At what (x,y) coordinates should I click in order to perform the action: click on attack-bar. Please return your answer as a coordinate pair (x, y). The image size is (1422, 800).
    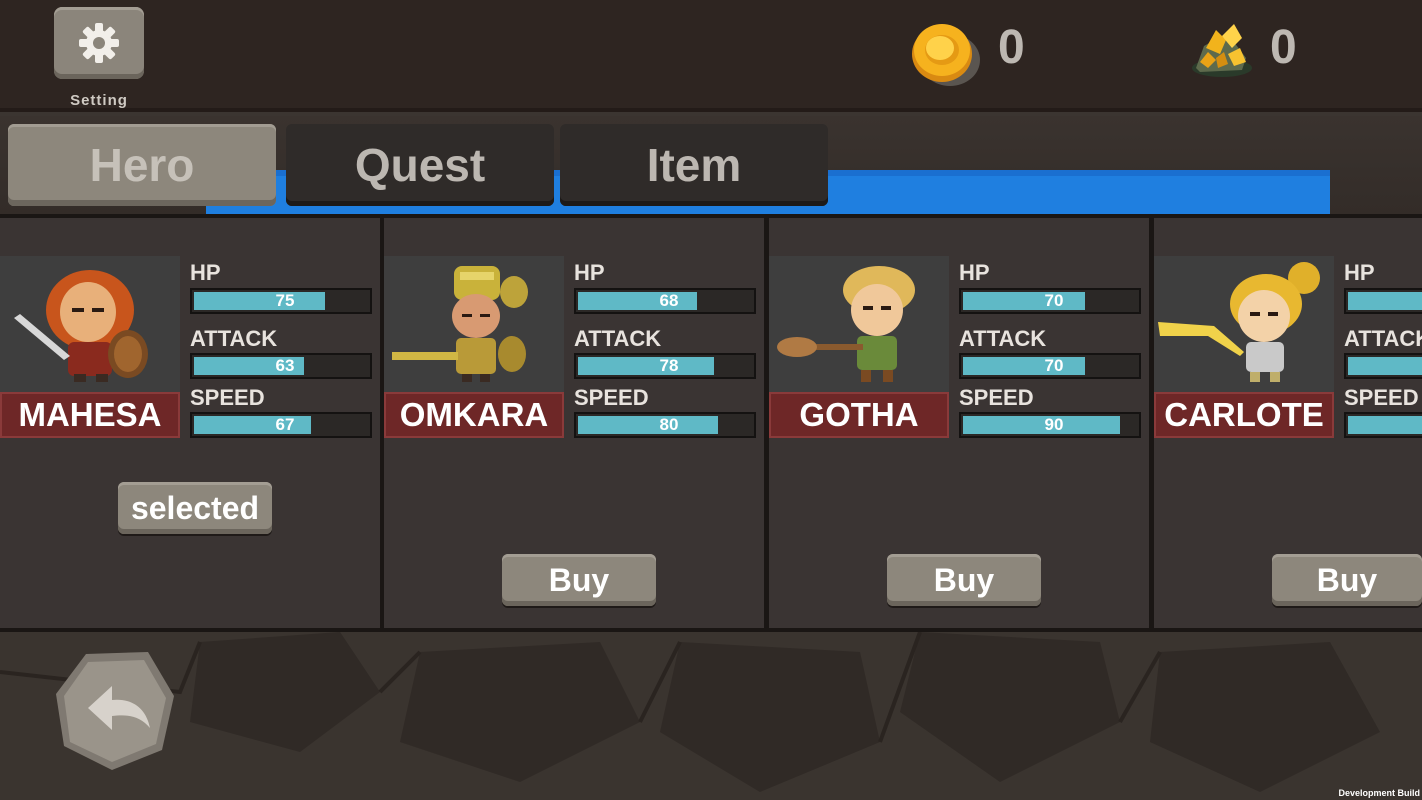
    Looking at the image, I should click on (1383, 366).